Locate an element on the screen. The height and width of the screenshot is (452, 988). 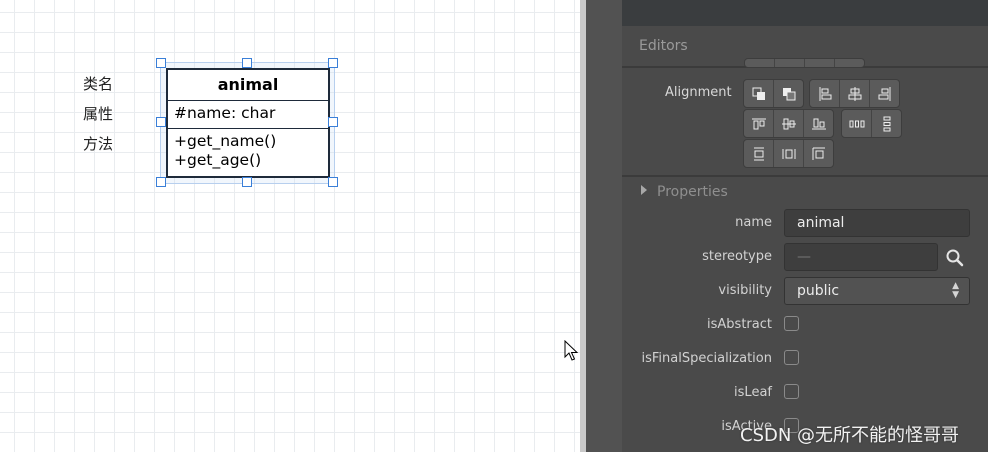
spacing-group is located at coordinates (871, 123).